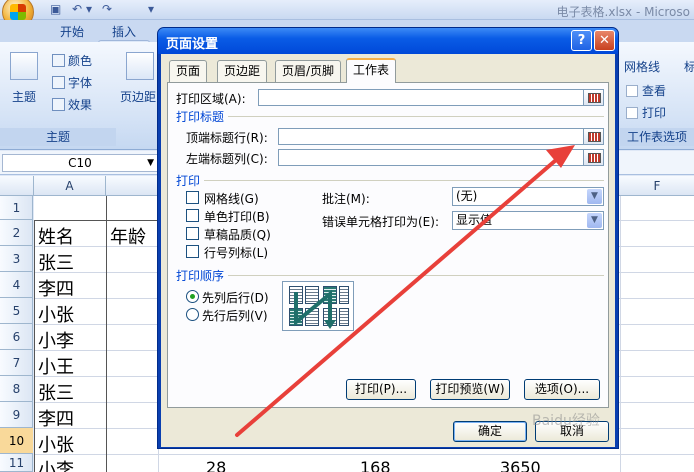 The image size is (694, 472). What do you see at coordinates (16, 337) in the screenshot?
I see `row-header: 6` at bounding box center [16, 337].